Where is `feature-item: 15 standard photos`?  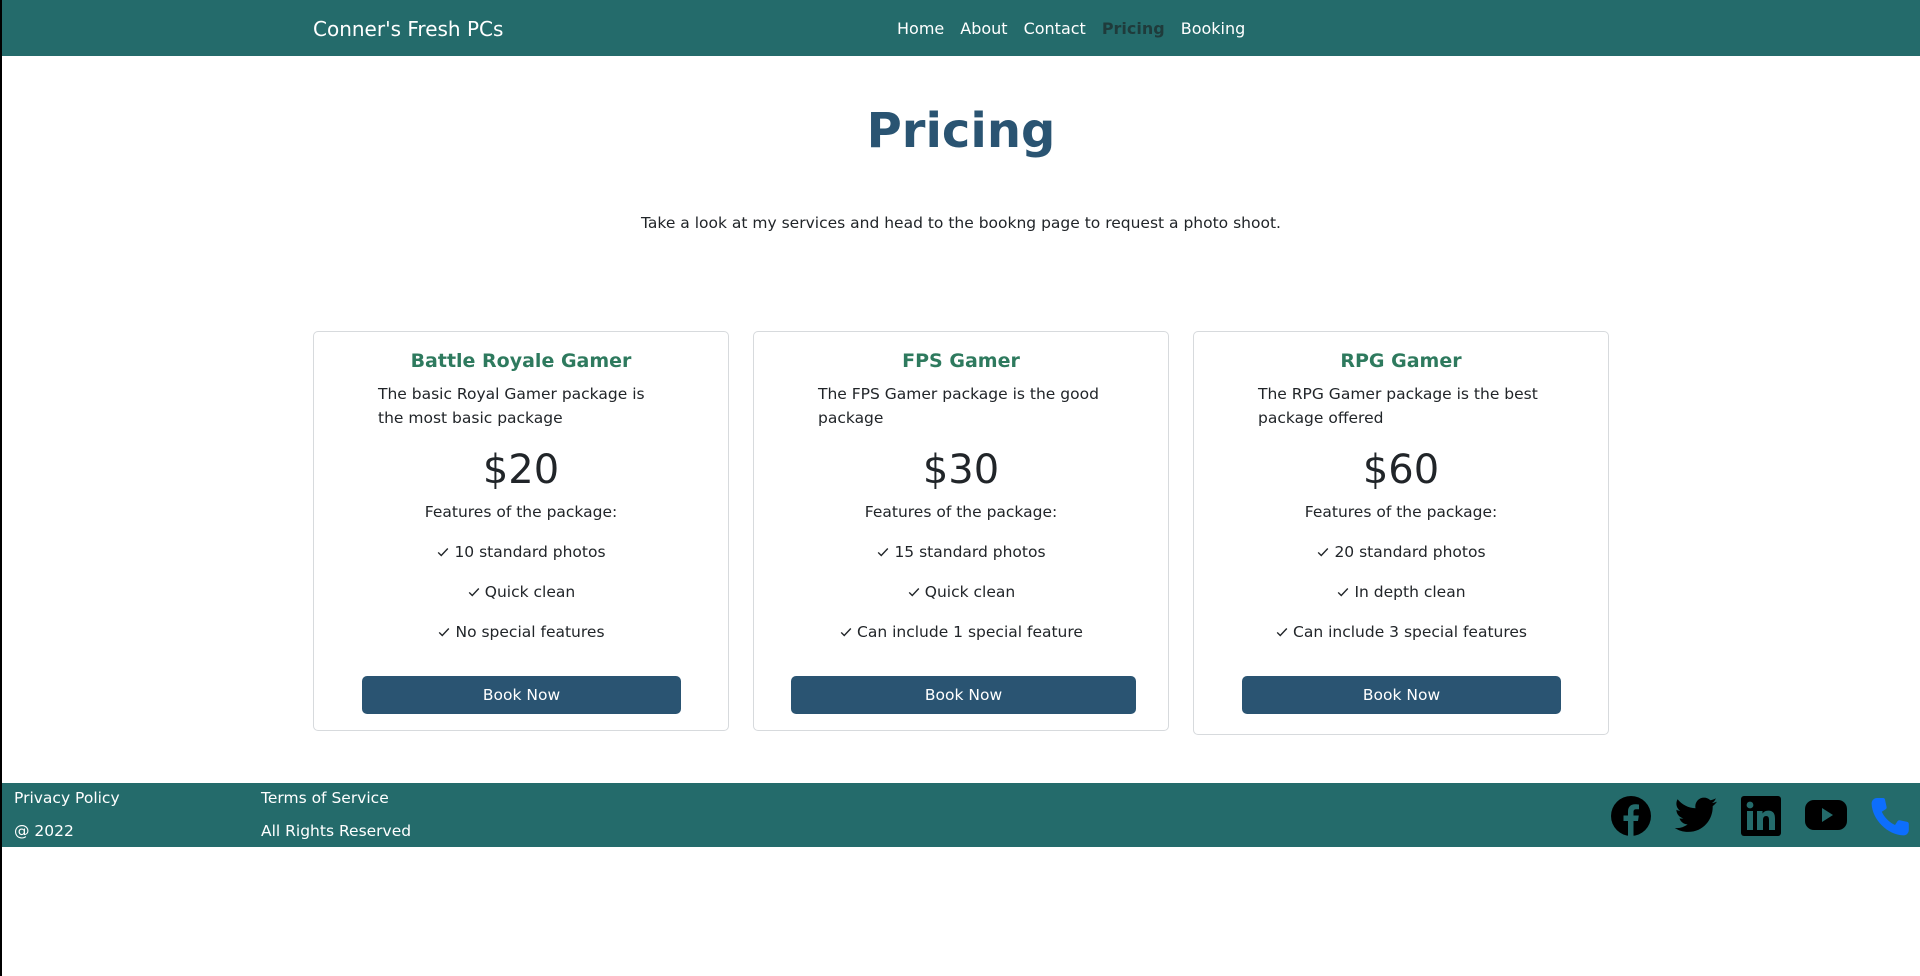
feature-item: 15 standard photos is located at coordinates (961, 552).